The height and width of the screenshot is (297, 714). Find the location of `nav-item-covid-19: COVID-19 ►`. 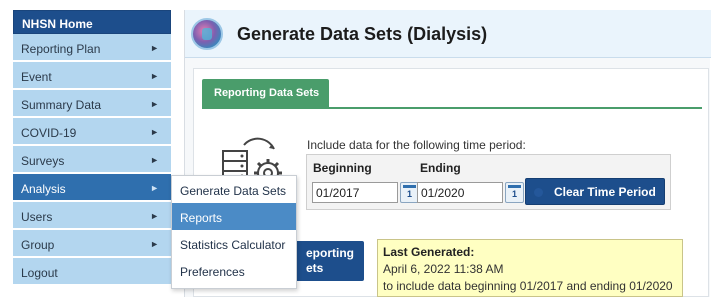

nav-item-covid-19: COVID-19 ► is located at coordinates (92, 132).